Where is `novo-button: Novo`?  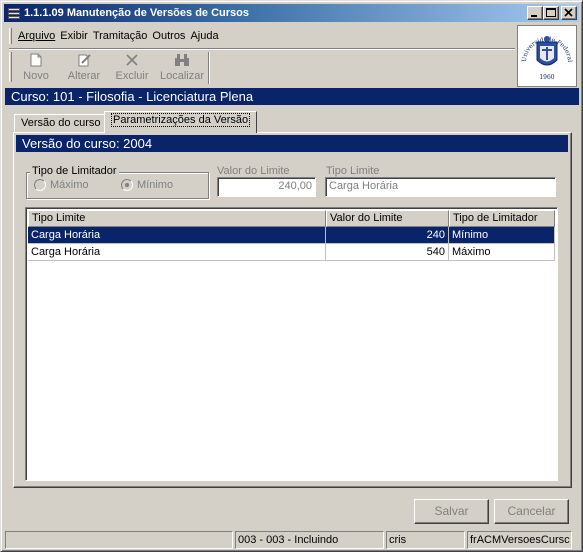 novo-button: Novo is located at coordinates (36, 68).